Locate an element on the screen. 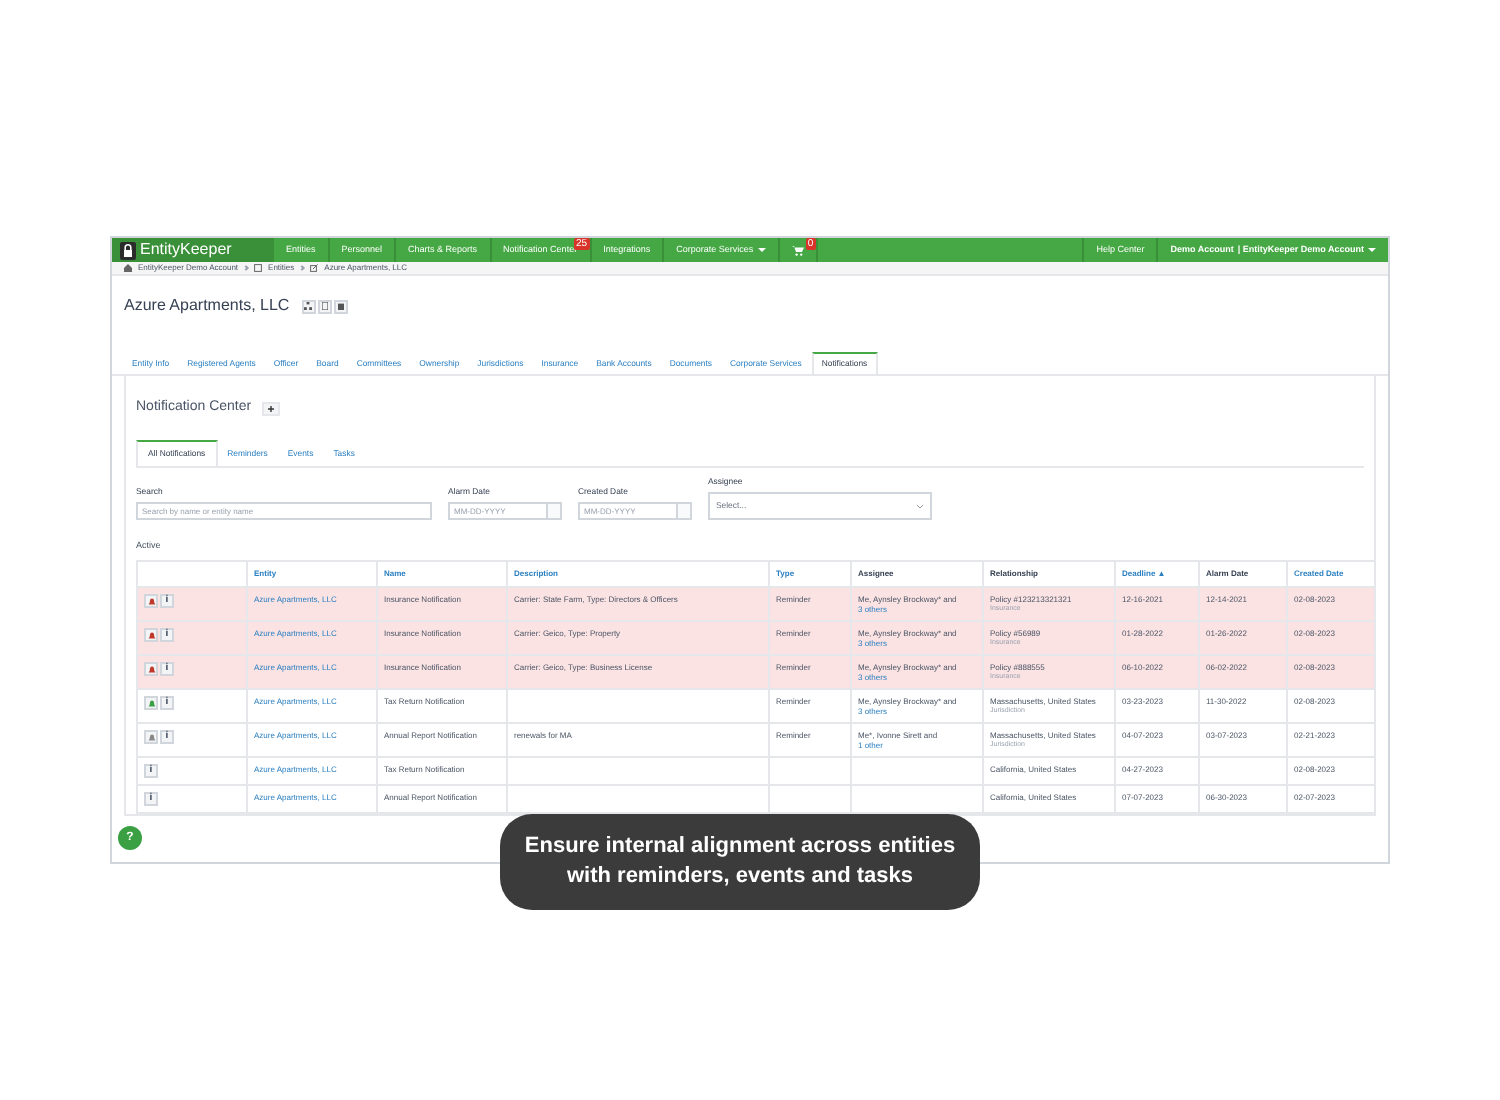  entity-title: Azure Apartments, LLC is located at coordinates (207, 306).